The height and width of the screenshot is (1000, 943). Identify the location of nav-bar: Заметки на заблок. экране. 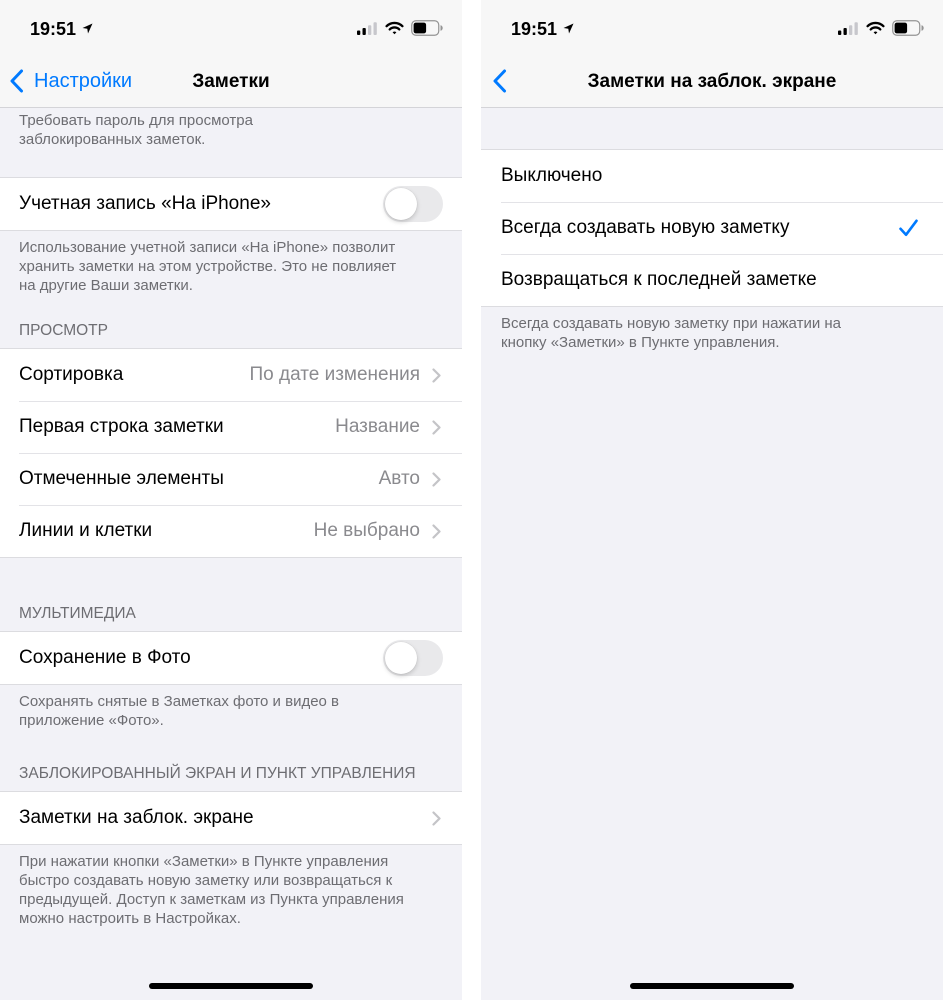
(712, 81).